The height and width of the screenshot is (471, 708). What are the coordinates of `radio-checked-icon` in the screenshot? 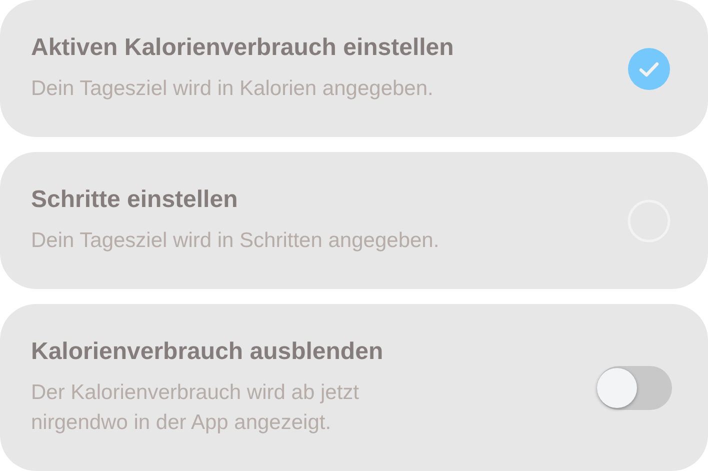 It's located at (649, 68).